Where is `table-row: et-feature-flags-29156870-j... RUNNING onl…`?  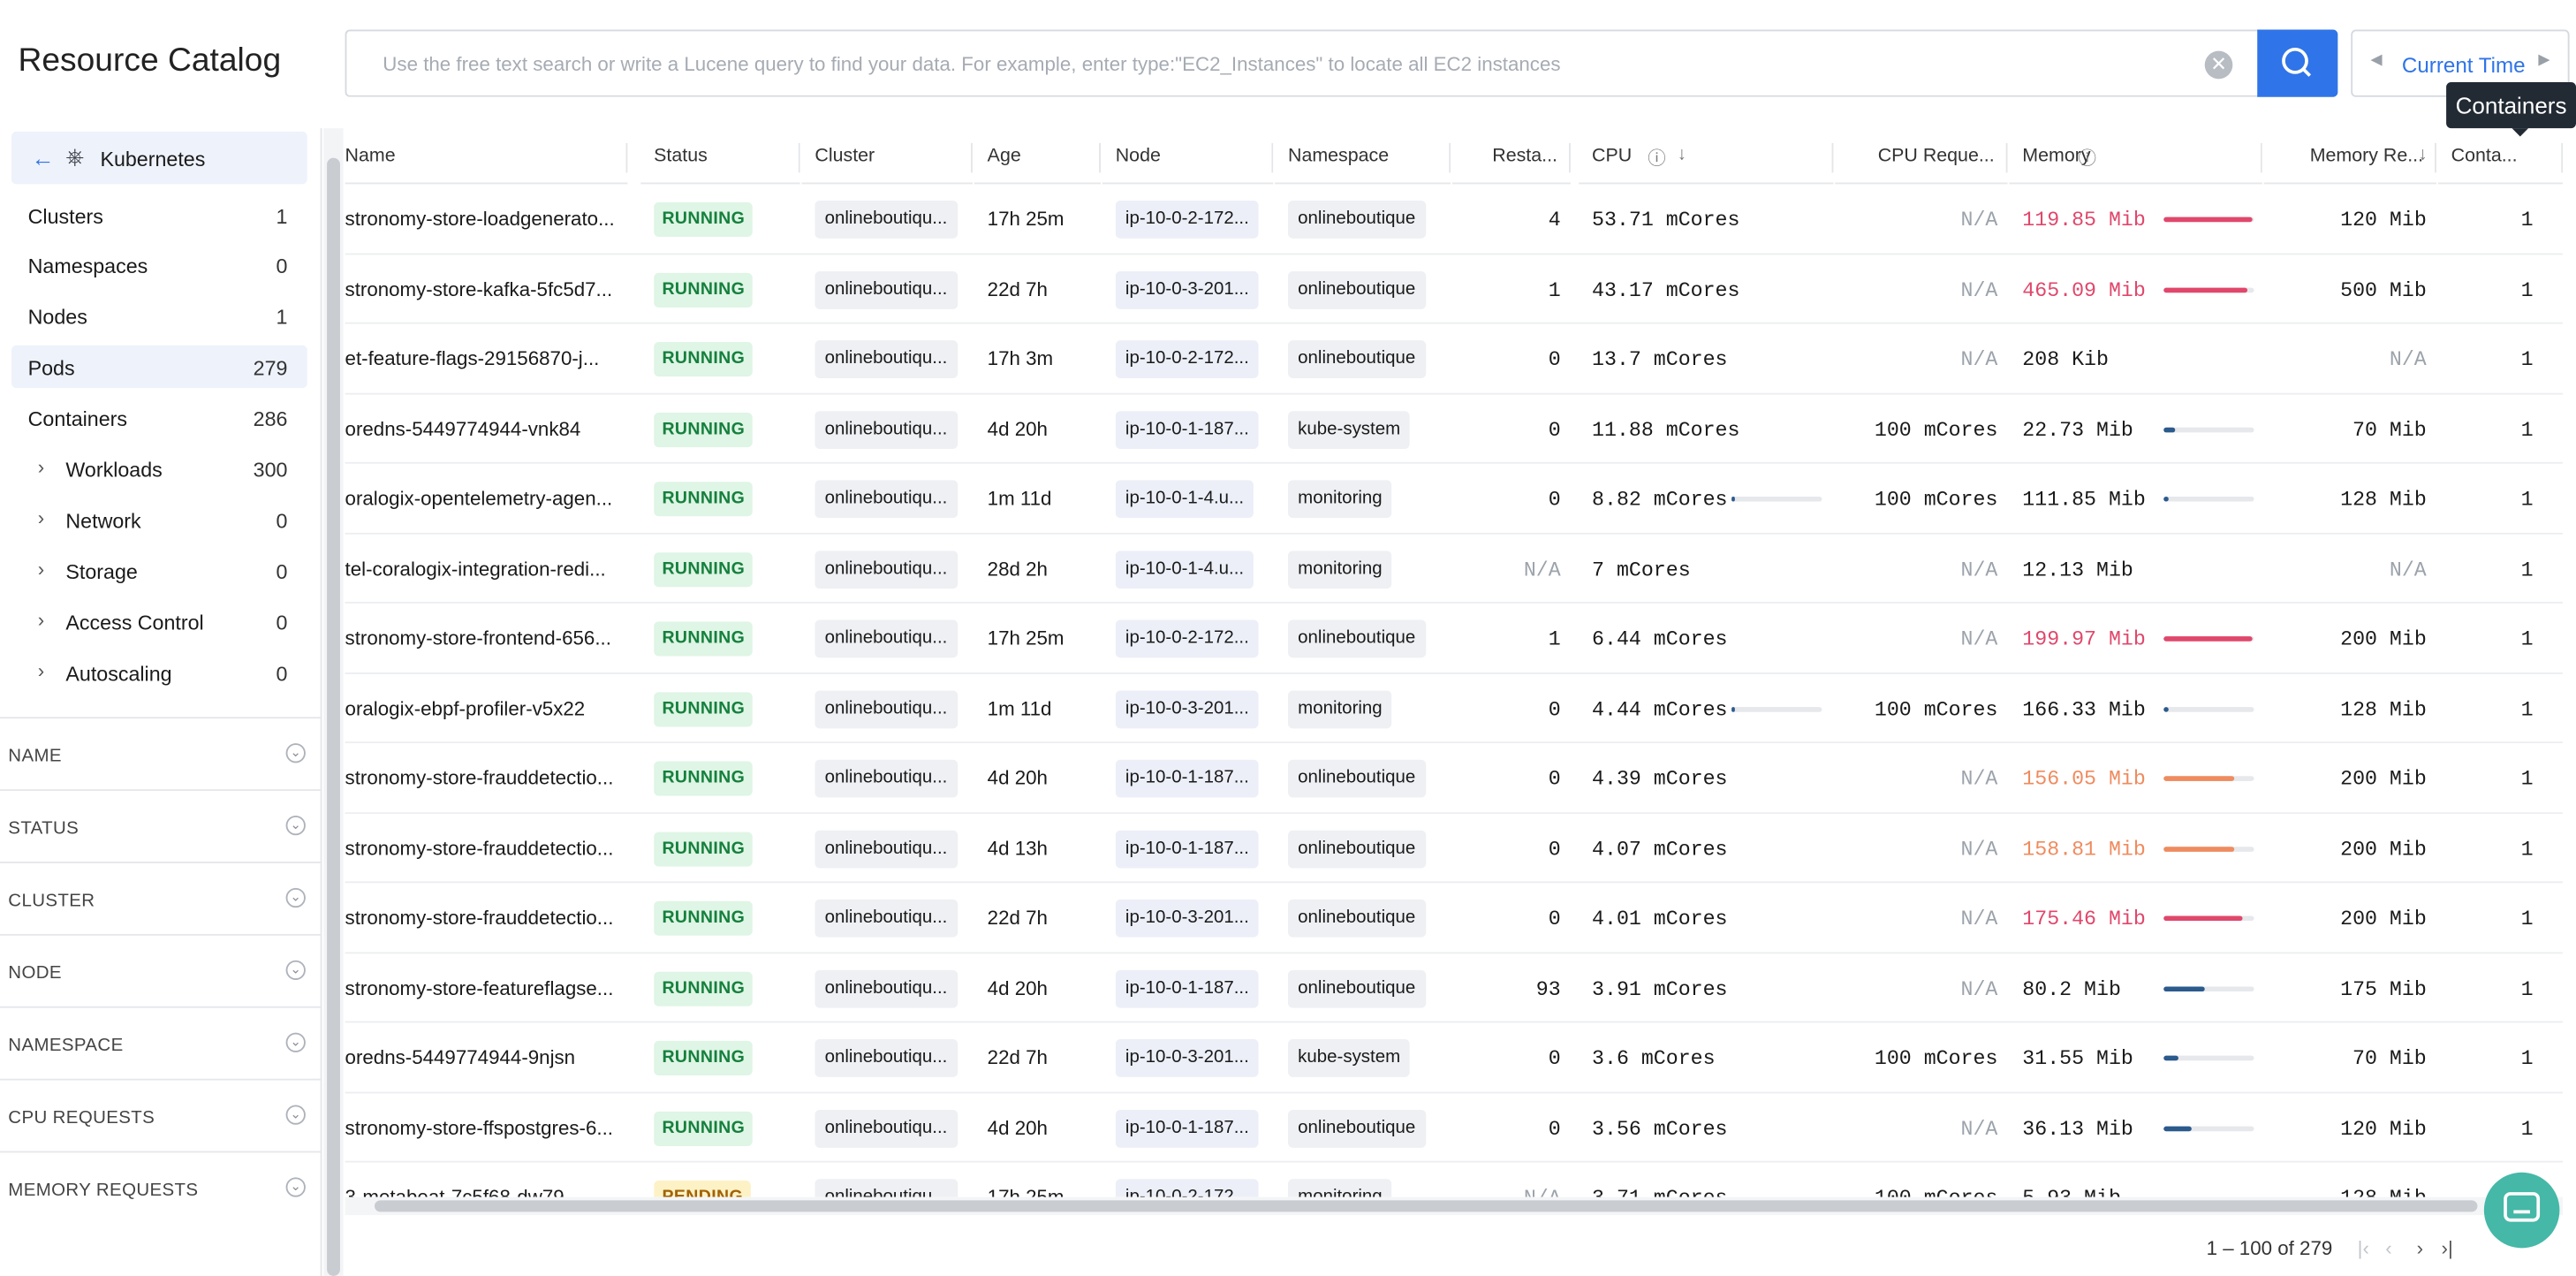
table-row: et-feature-flags-29156870-j... RUNNING onl… is located at coordinates (1454, 359).